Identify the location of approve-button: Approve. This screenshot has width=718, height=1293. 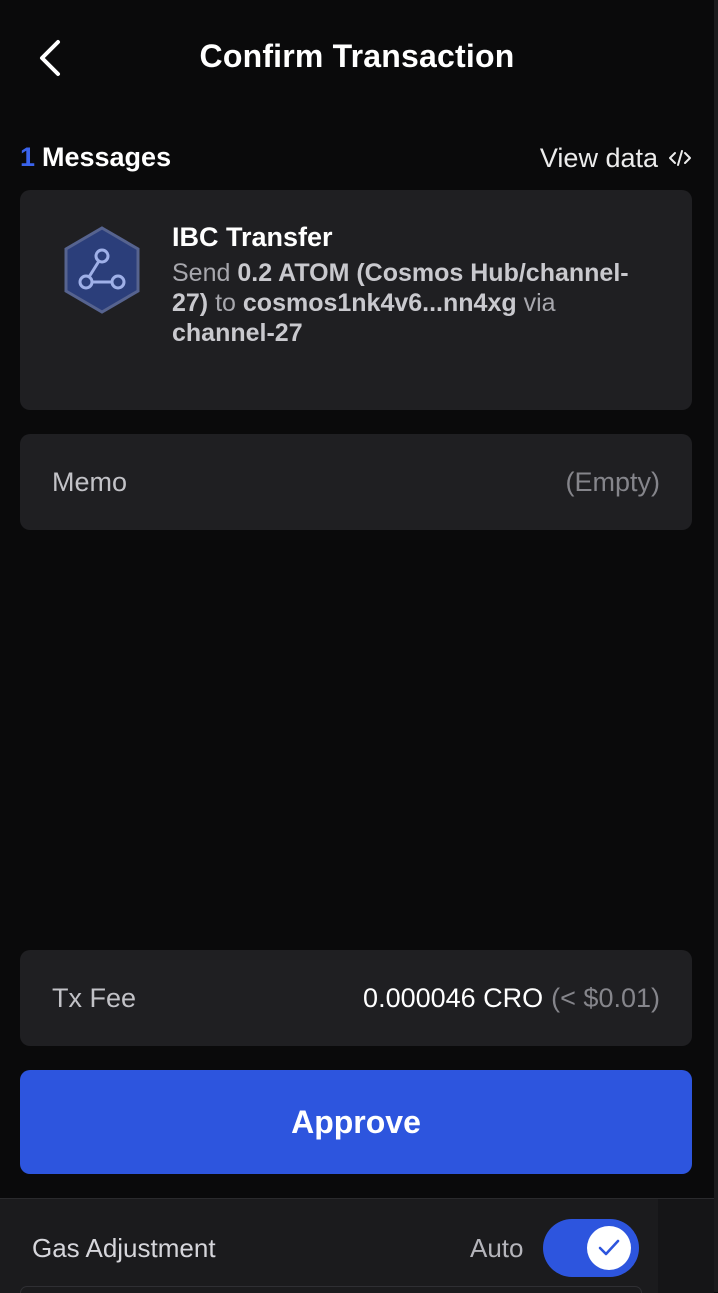
(356, 1122).